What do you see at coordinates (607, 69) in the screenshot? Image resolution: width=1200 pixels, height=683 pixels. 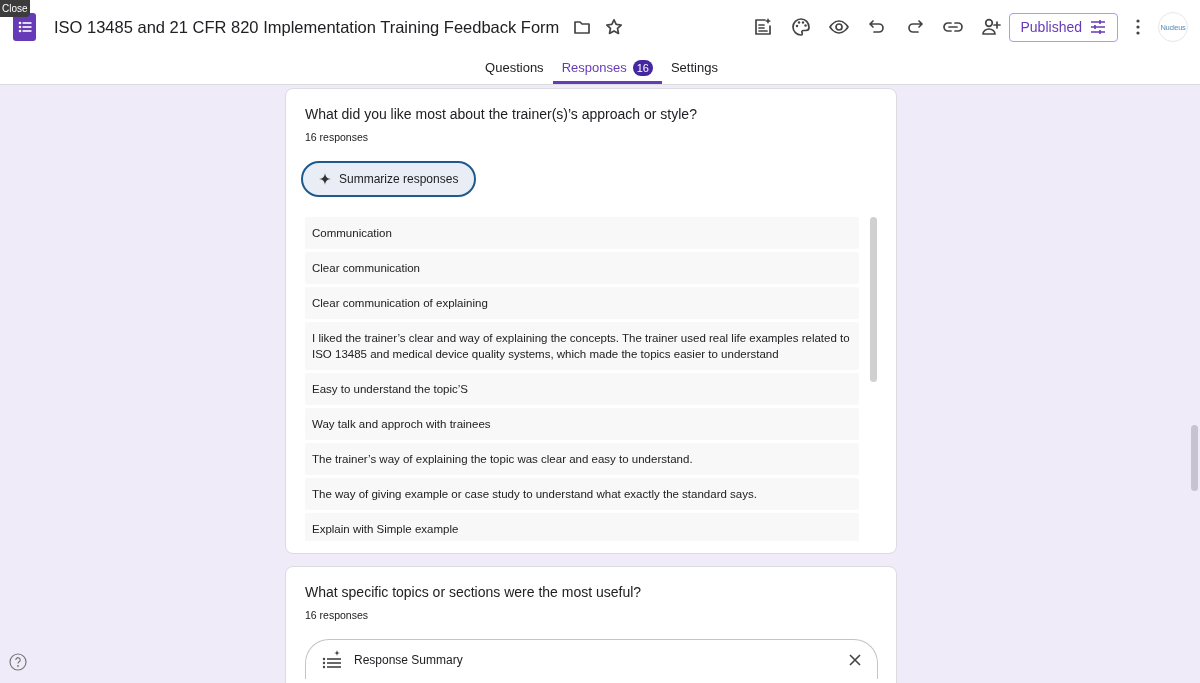 I see `tab: Responses 16` at bounding box center [607, 69].